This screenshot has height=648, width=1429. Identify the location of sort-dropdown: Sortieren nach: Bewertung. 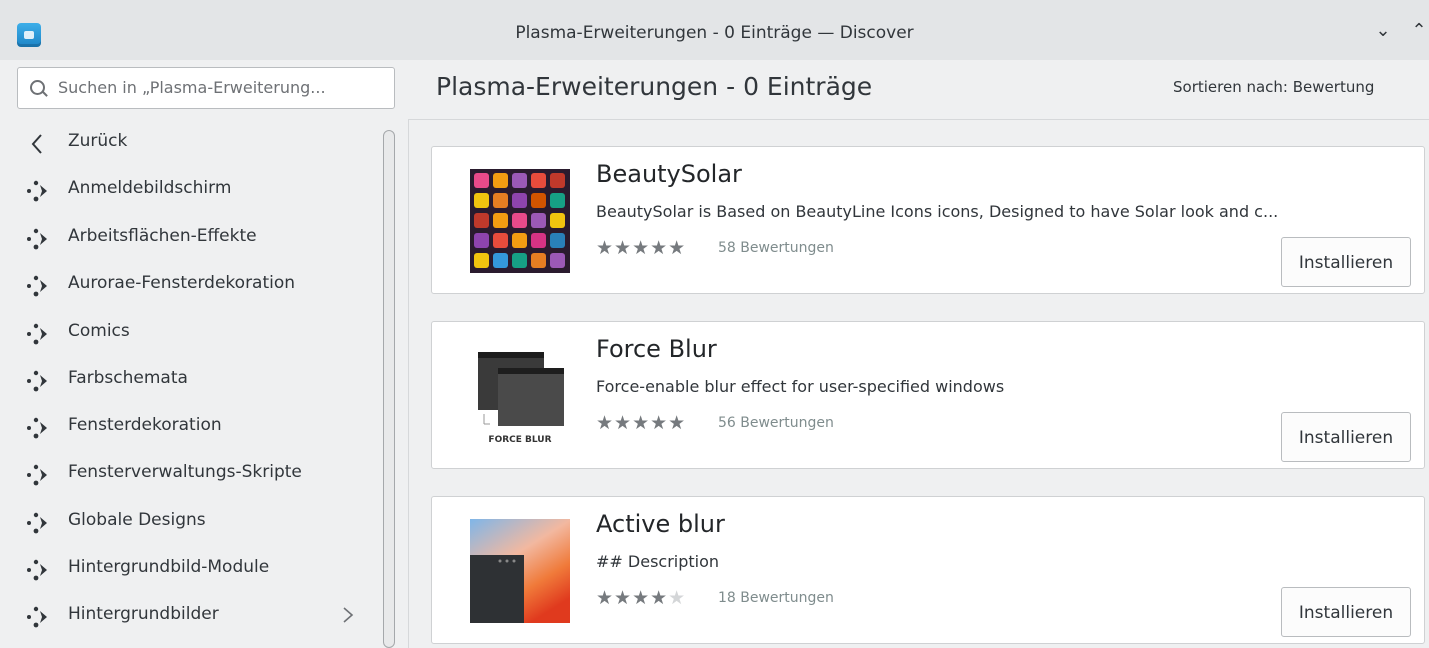
(1273, 87).